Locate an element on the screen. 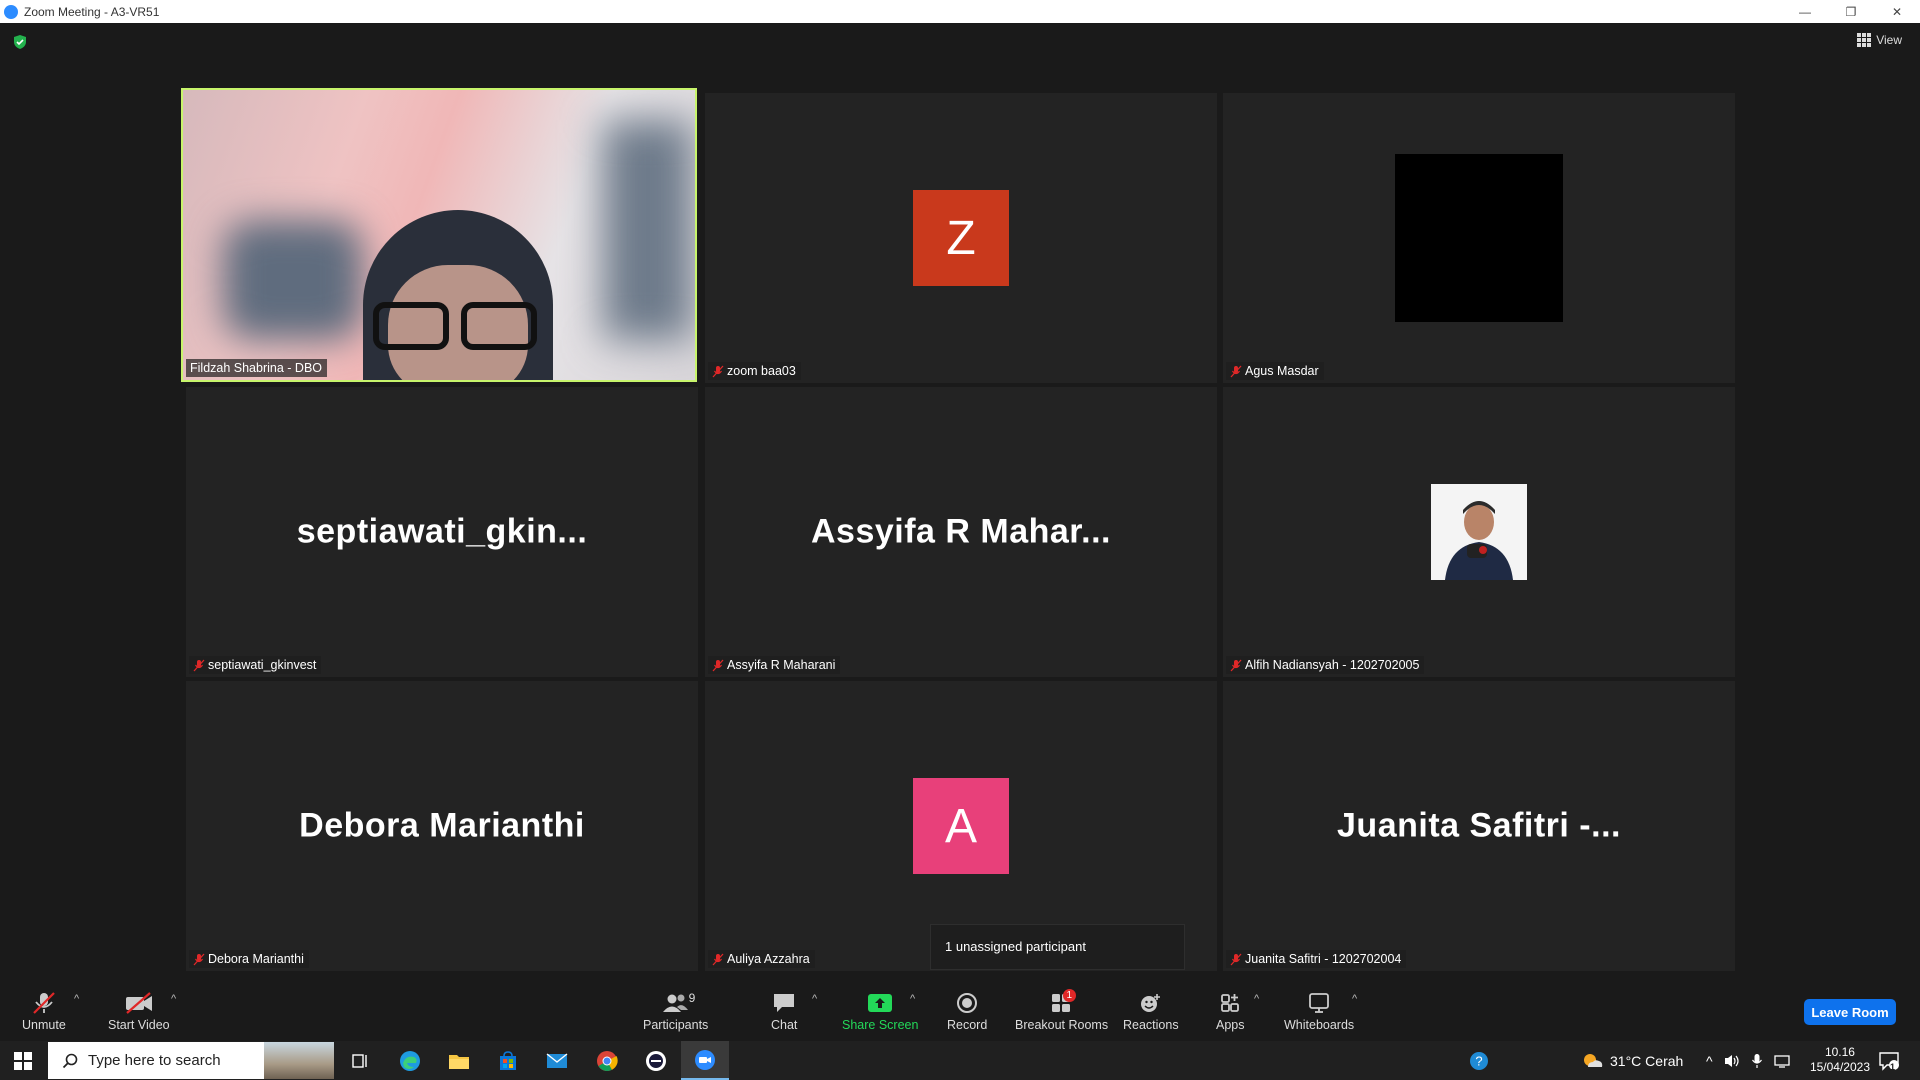  avatar: Z is located at coordinates (961, 238).